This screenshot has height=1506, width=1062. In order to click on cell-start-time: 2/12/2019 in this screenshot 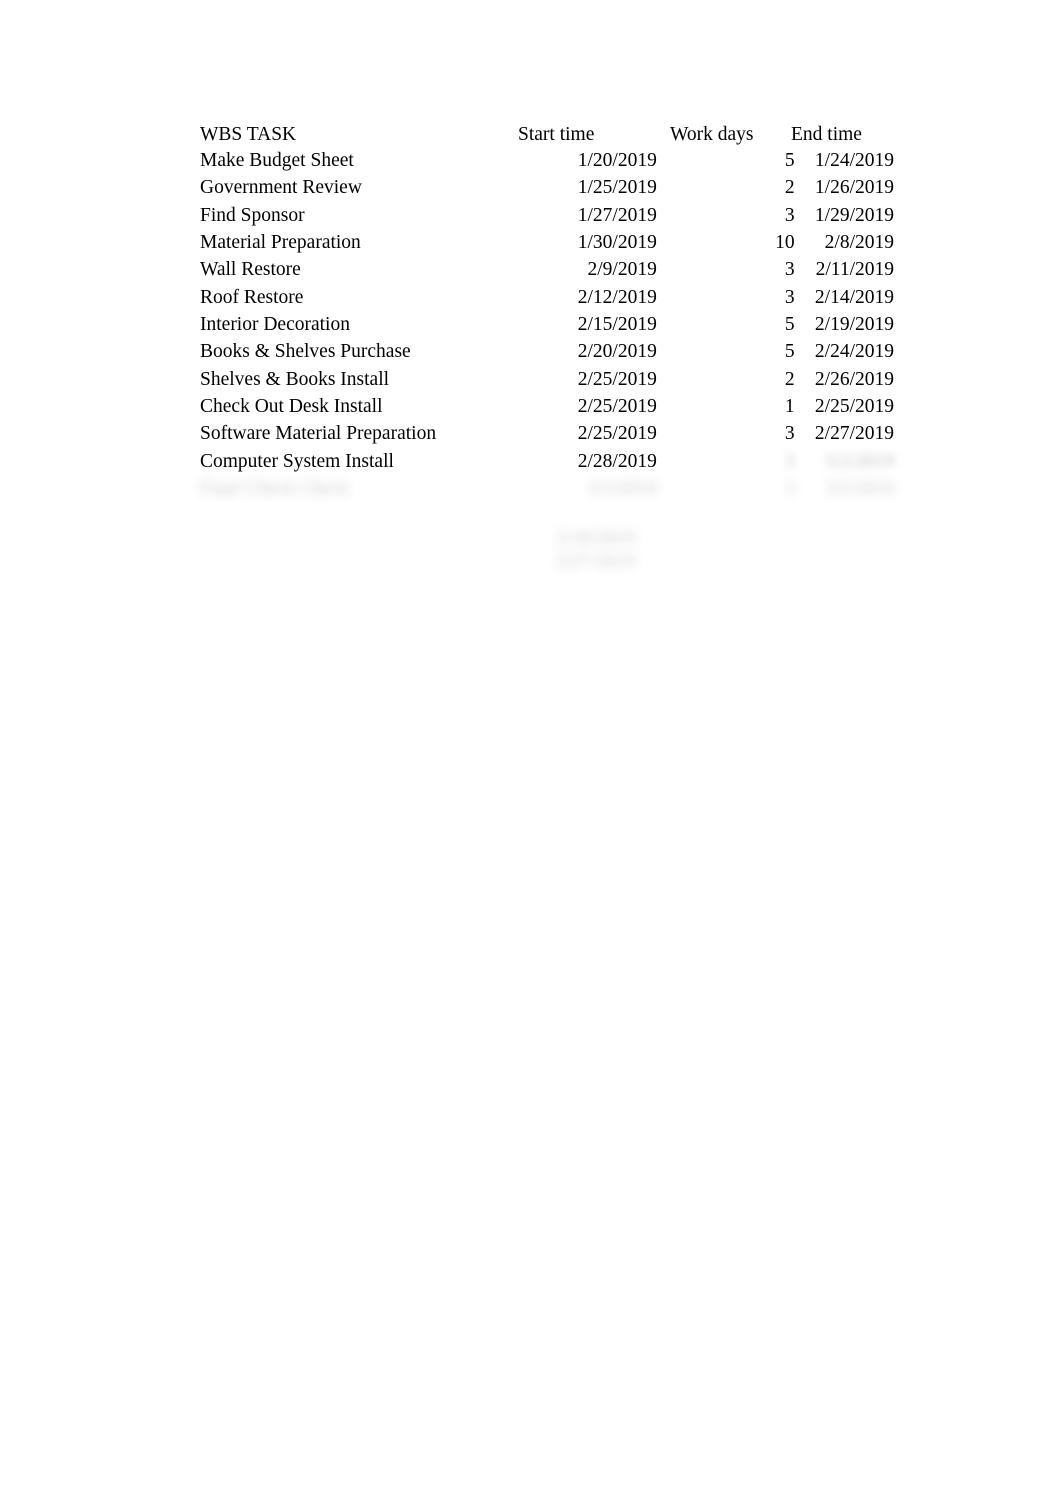, I will do `click(617, 297)`.